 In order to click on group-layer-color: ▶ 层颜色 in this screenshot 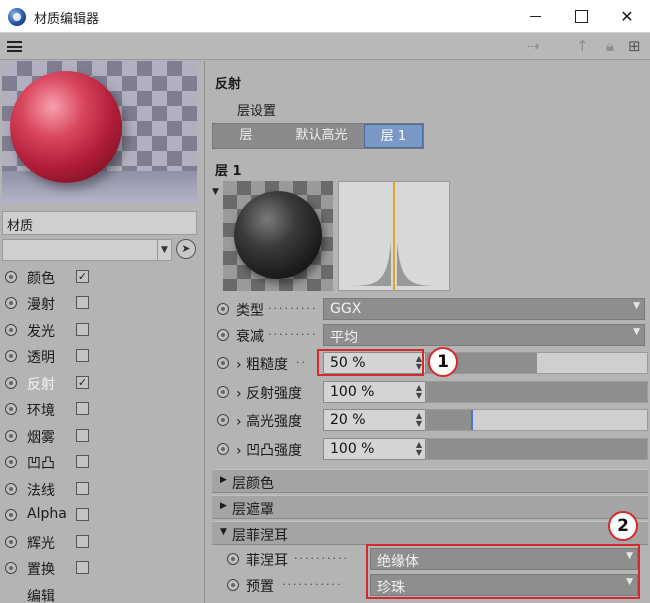, I will do `click(430, 481)`.